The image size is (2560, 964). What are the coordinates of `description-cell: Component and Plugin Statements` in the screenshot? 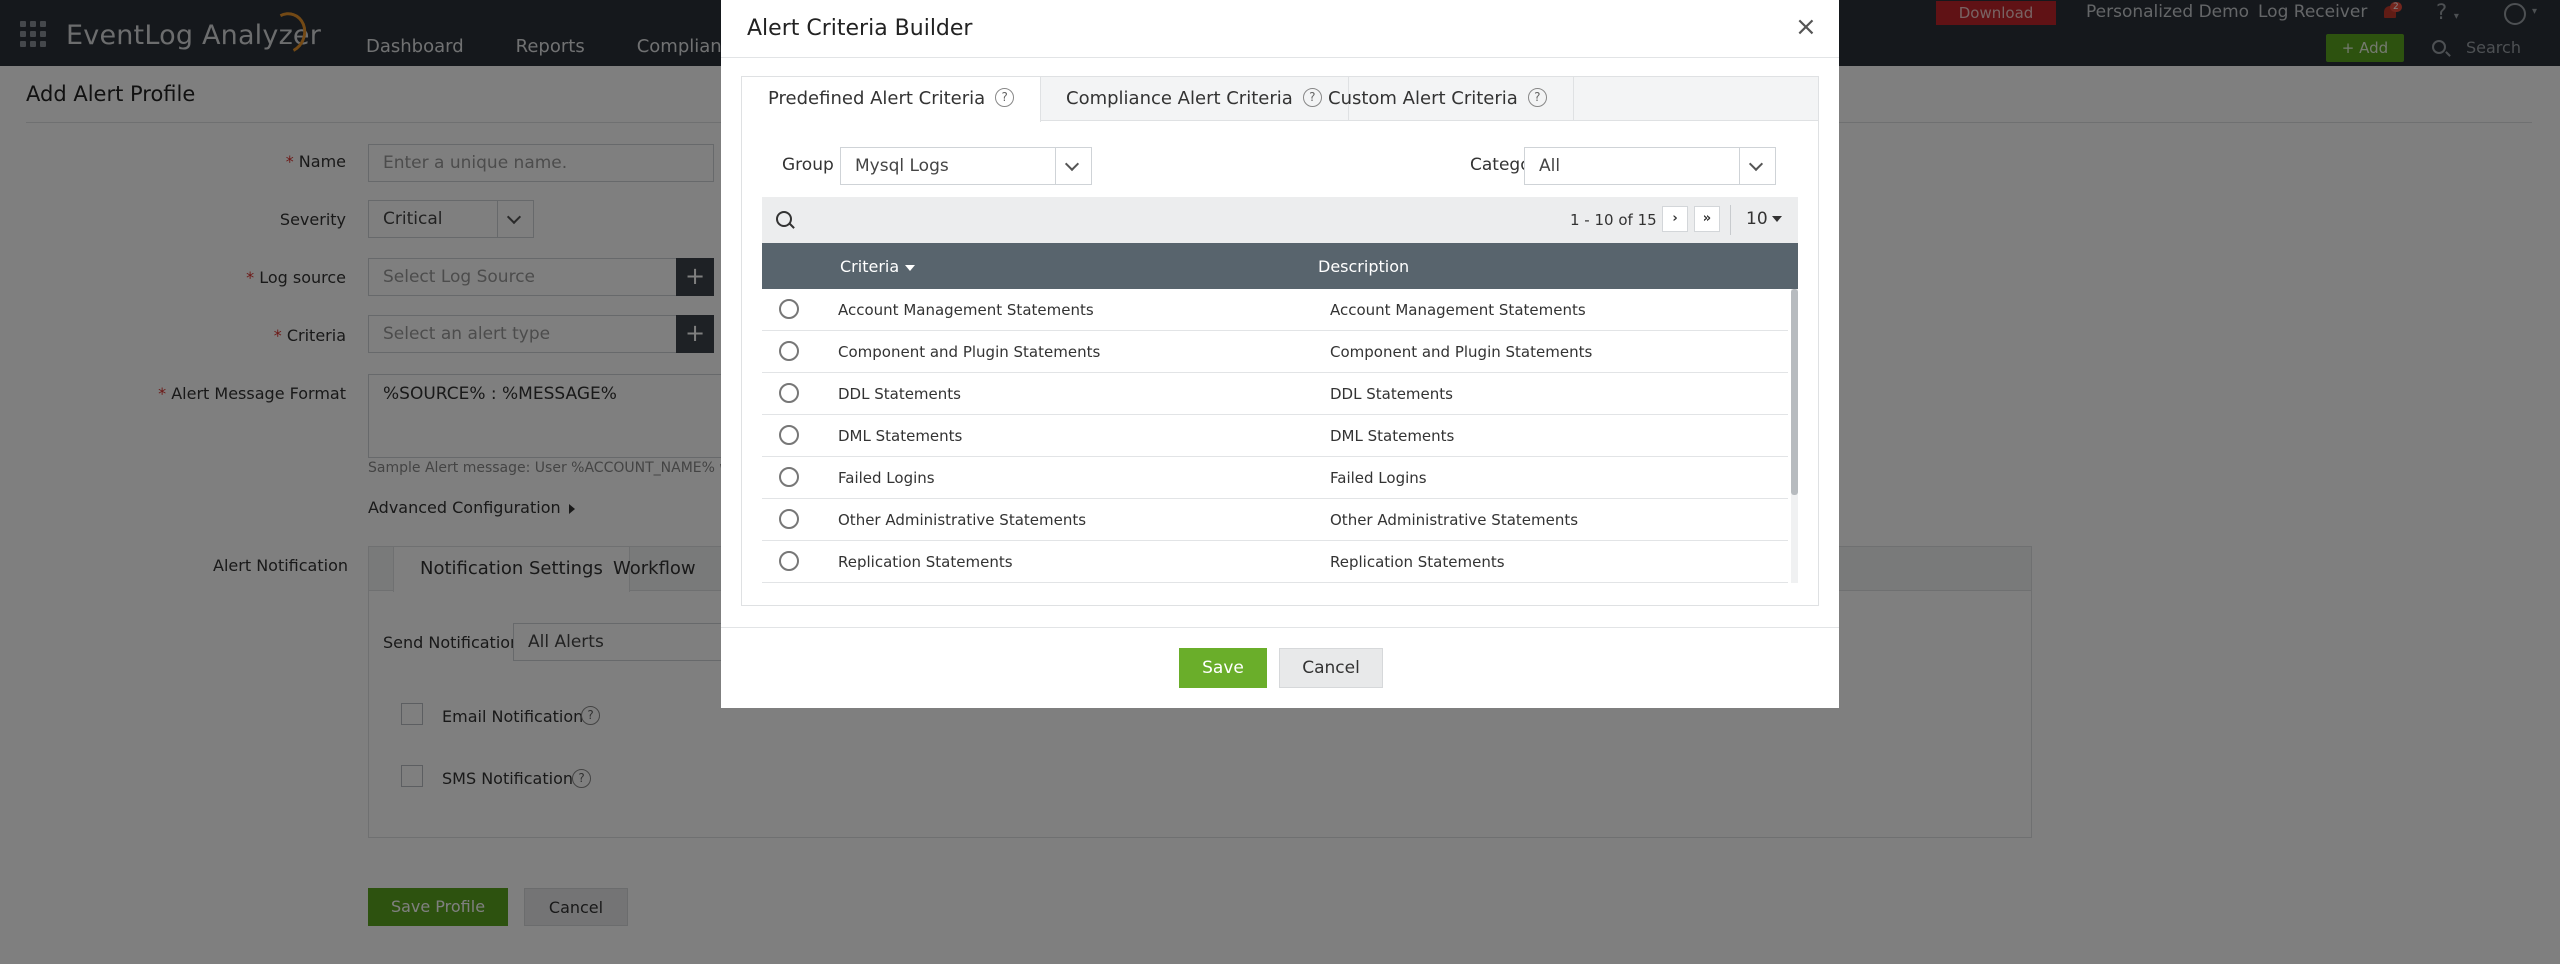 It's located at (1461, 352).